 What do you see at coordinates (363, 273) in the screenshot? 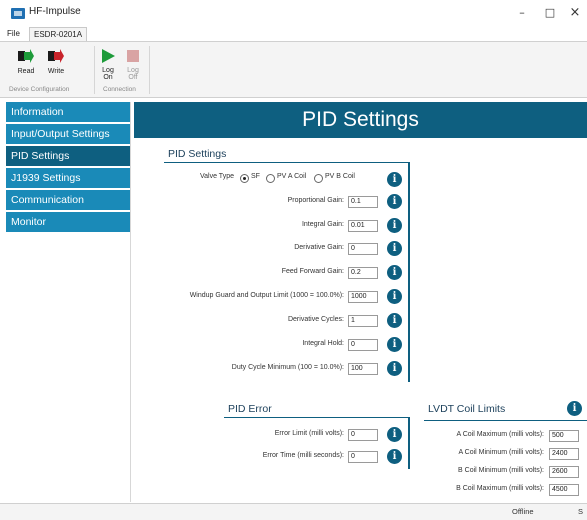
I see `feed-forward-gain-field: 0.2` at bounding box center [363, 273].